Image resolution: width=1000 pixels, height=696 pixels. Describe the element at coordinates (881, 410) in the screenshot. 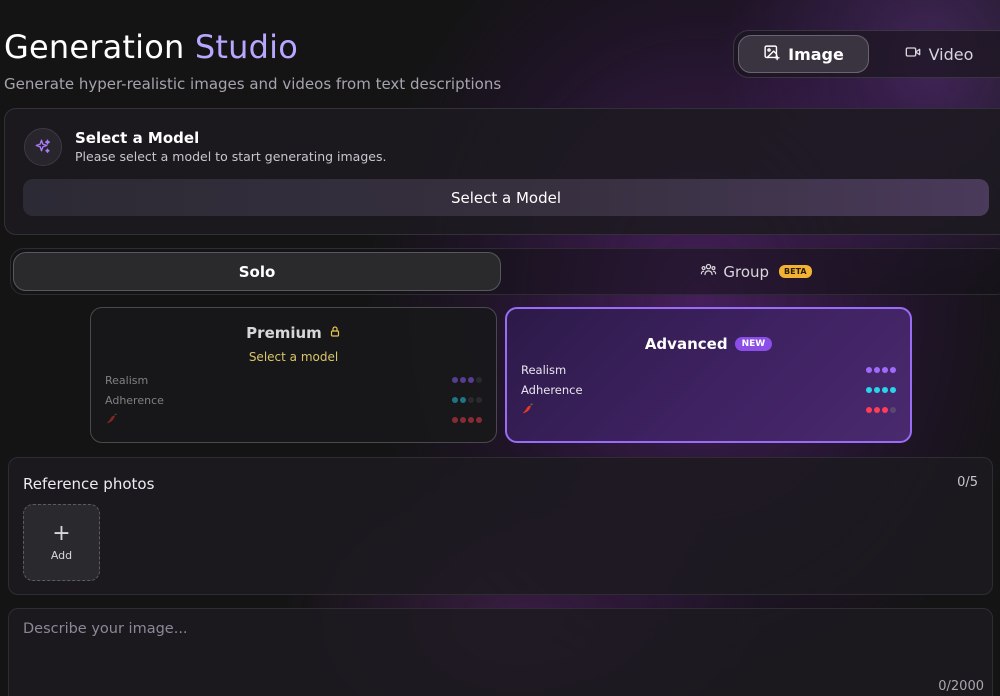

I see `advanced-spice-dots` at that location.